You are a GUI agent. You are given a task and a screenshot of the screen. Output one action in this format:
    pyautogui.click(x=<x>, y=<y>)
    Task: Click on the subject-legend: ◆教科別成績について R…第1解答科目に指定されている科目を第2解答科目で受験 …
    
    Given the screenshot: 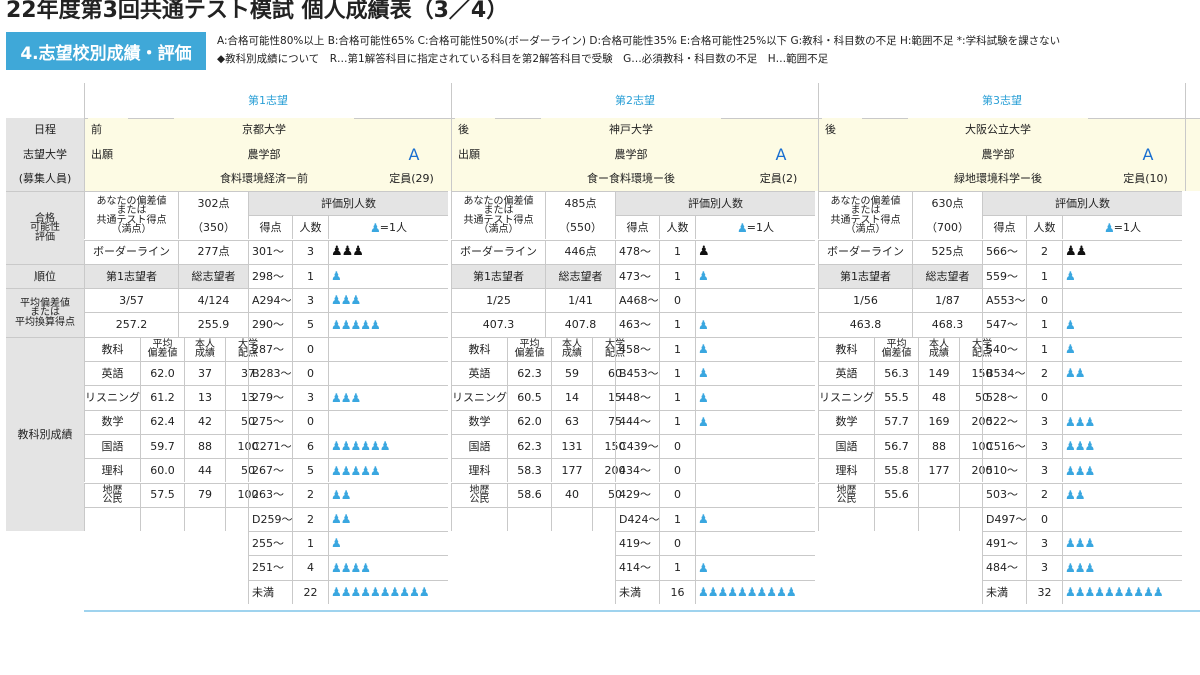 What is the action you would take?
    pyautogui.click(x=523, y=59)
    